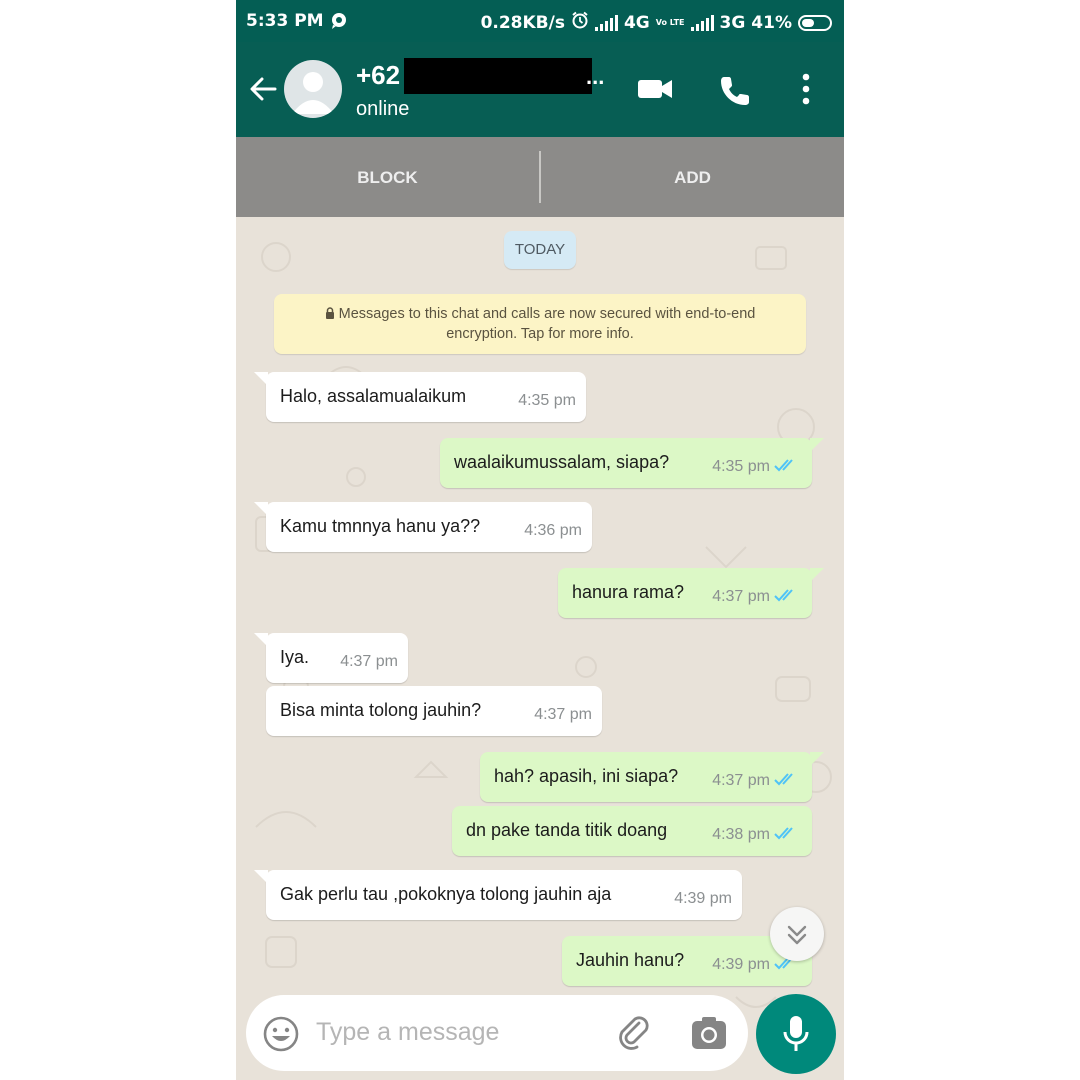  Describe the element at coordinates (670, 22) in the screenshot. I see `volte-indicator: Vo LTE` at that location.